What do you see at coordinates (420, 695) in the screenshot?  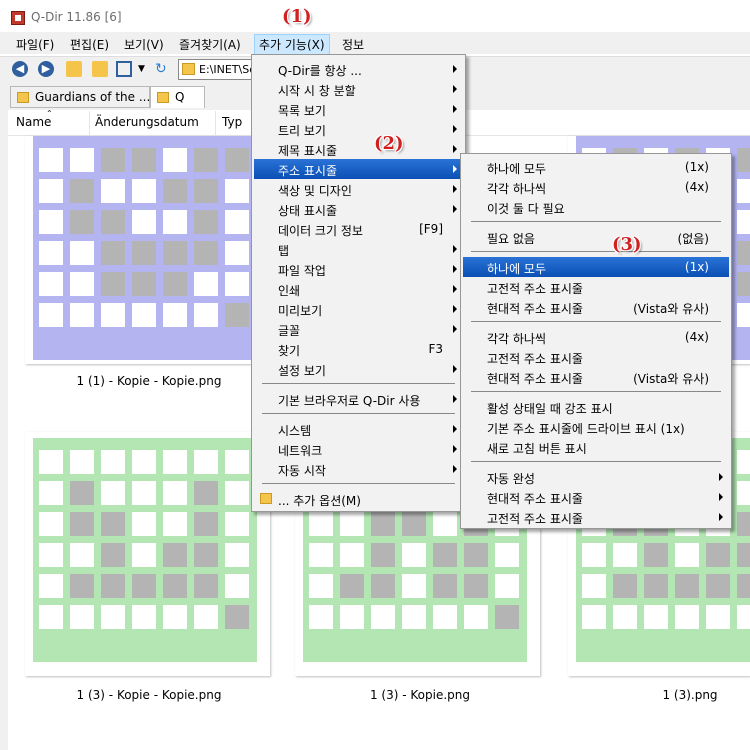 I see `file-name: 1 (3) - Kopie.png` at bounding box center [420, 695].